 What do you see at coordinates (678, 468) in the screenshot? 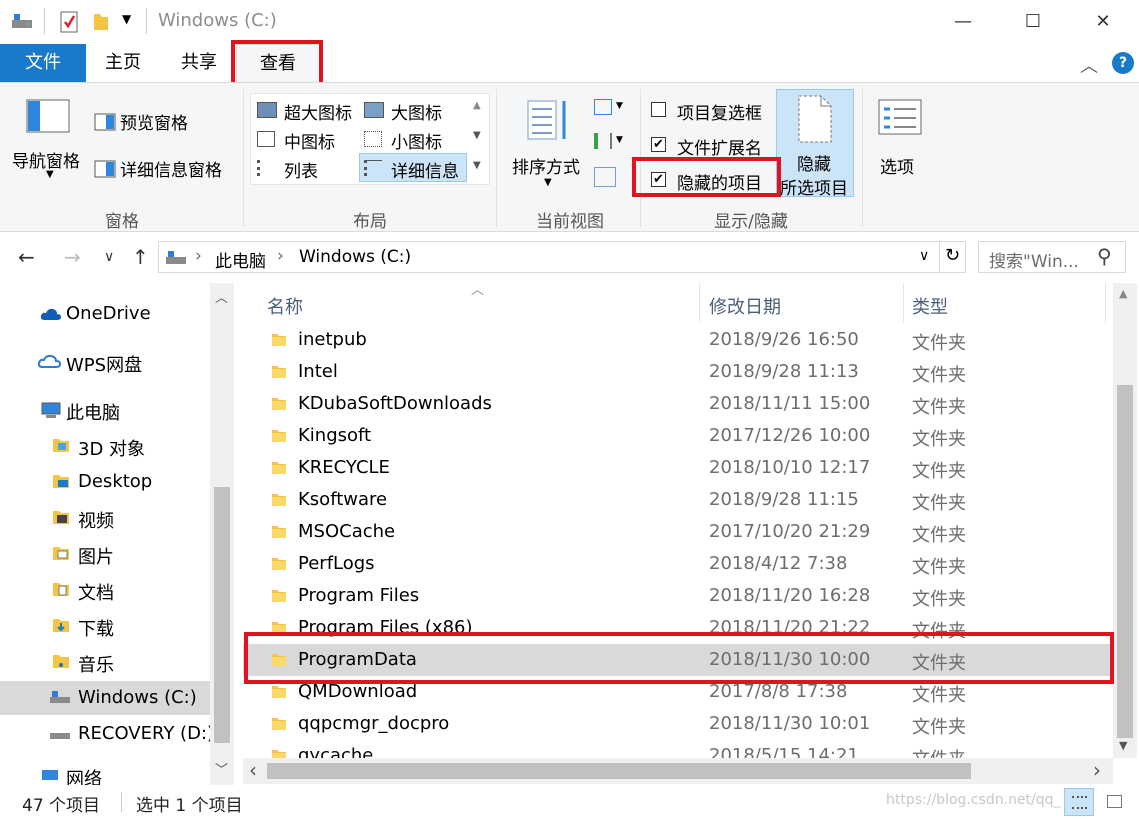
I see `table-row: KRECYCLE 2018/10/10 12:17 文件夹` at bounding box center [678, 468].